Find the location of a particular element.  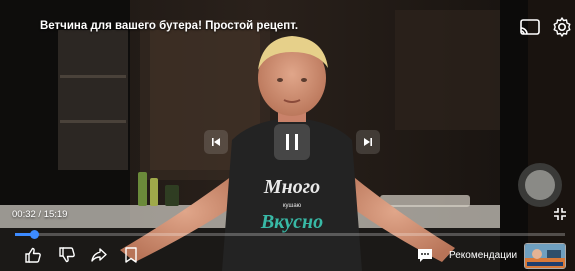

share-icon is located at coordinates (99, 255).